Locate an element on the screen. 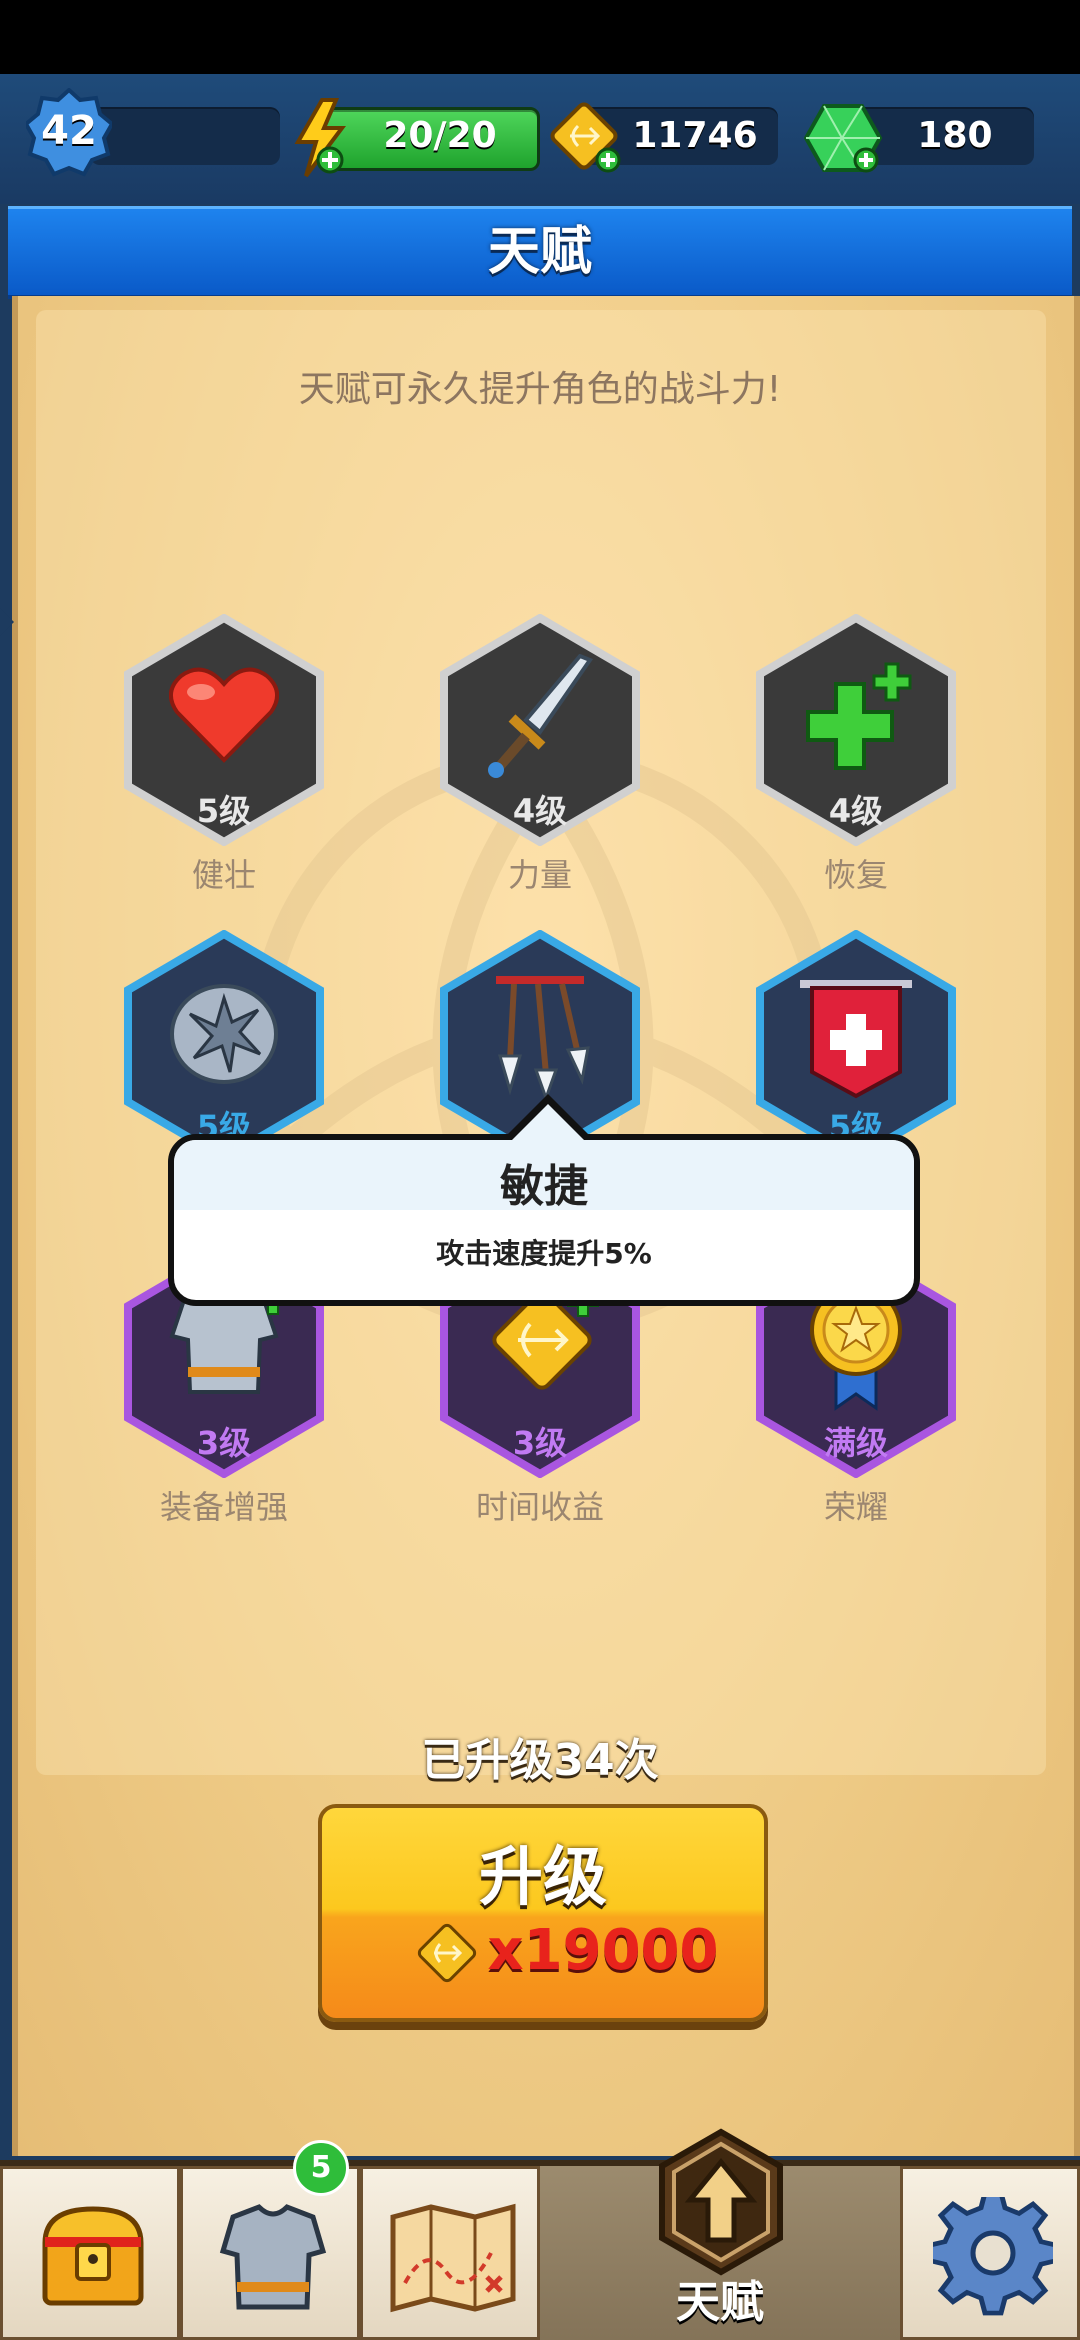 The image size is (1080, 2340). map-icon is located at coordinates (453, 2258).